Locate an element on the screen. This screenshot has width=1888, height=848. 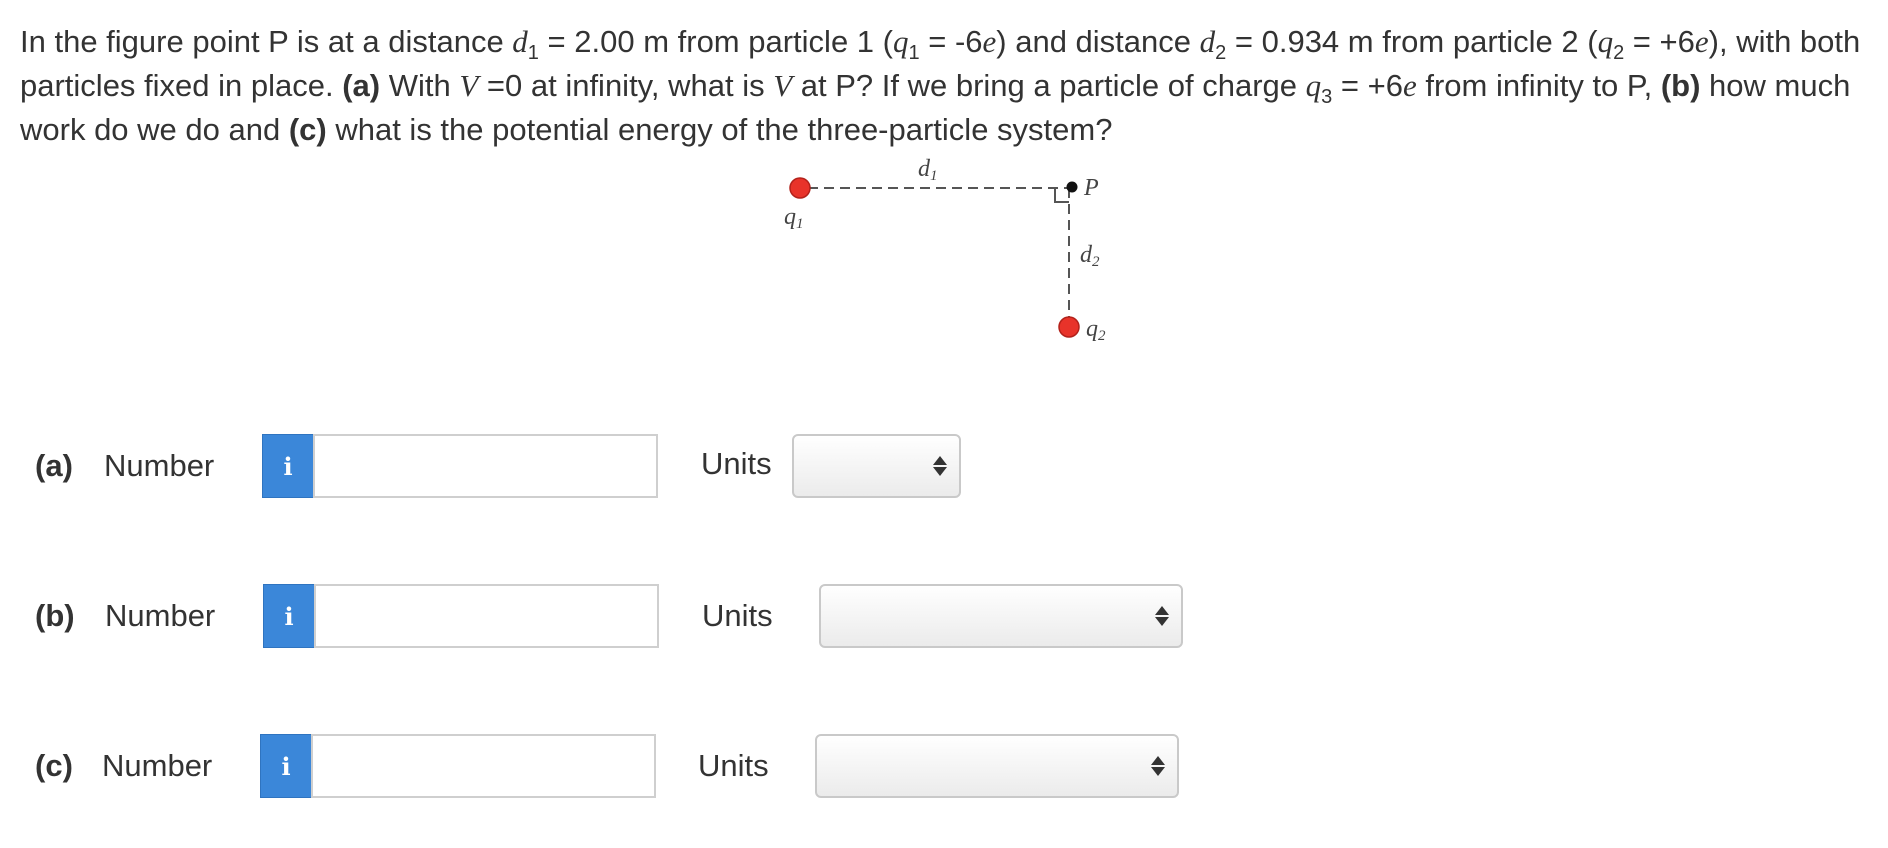
part-label-c: (c) is located at coordinates (54, 765).